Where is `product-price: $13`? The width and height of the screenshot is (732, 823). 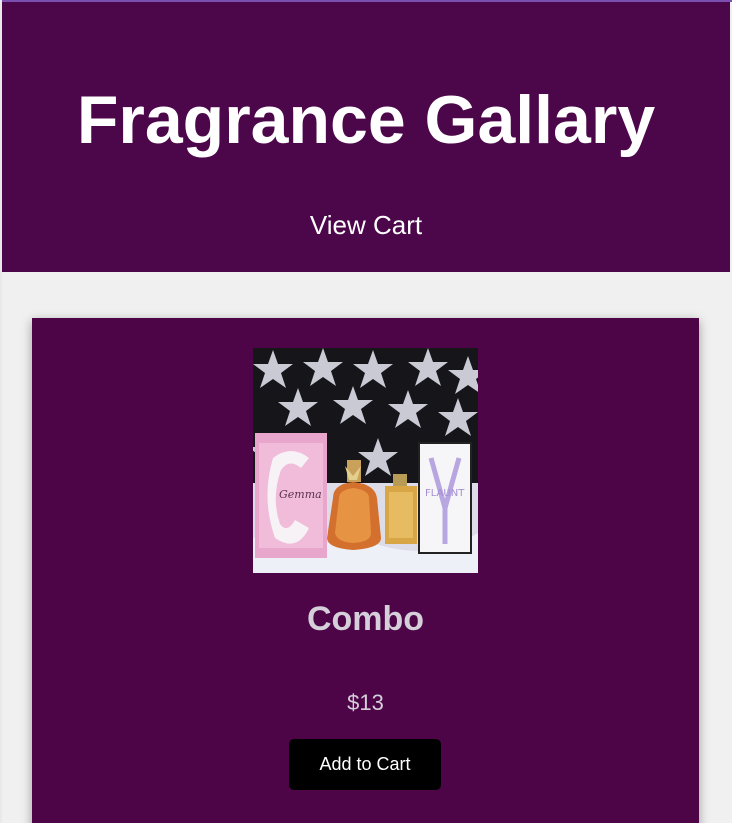 product-price: $13 is located at coordinates (365, 702).